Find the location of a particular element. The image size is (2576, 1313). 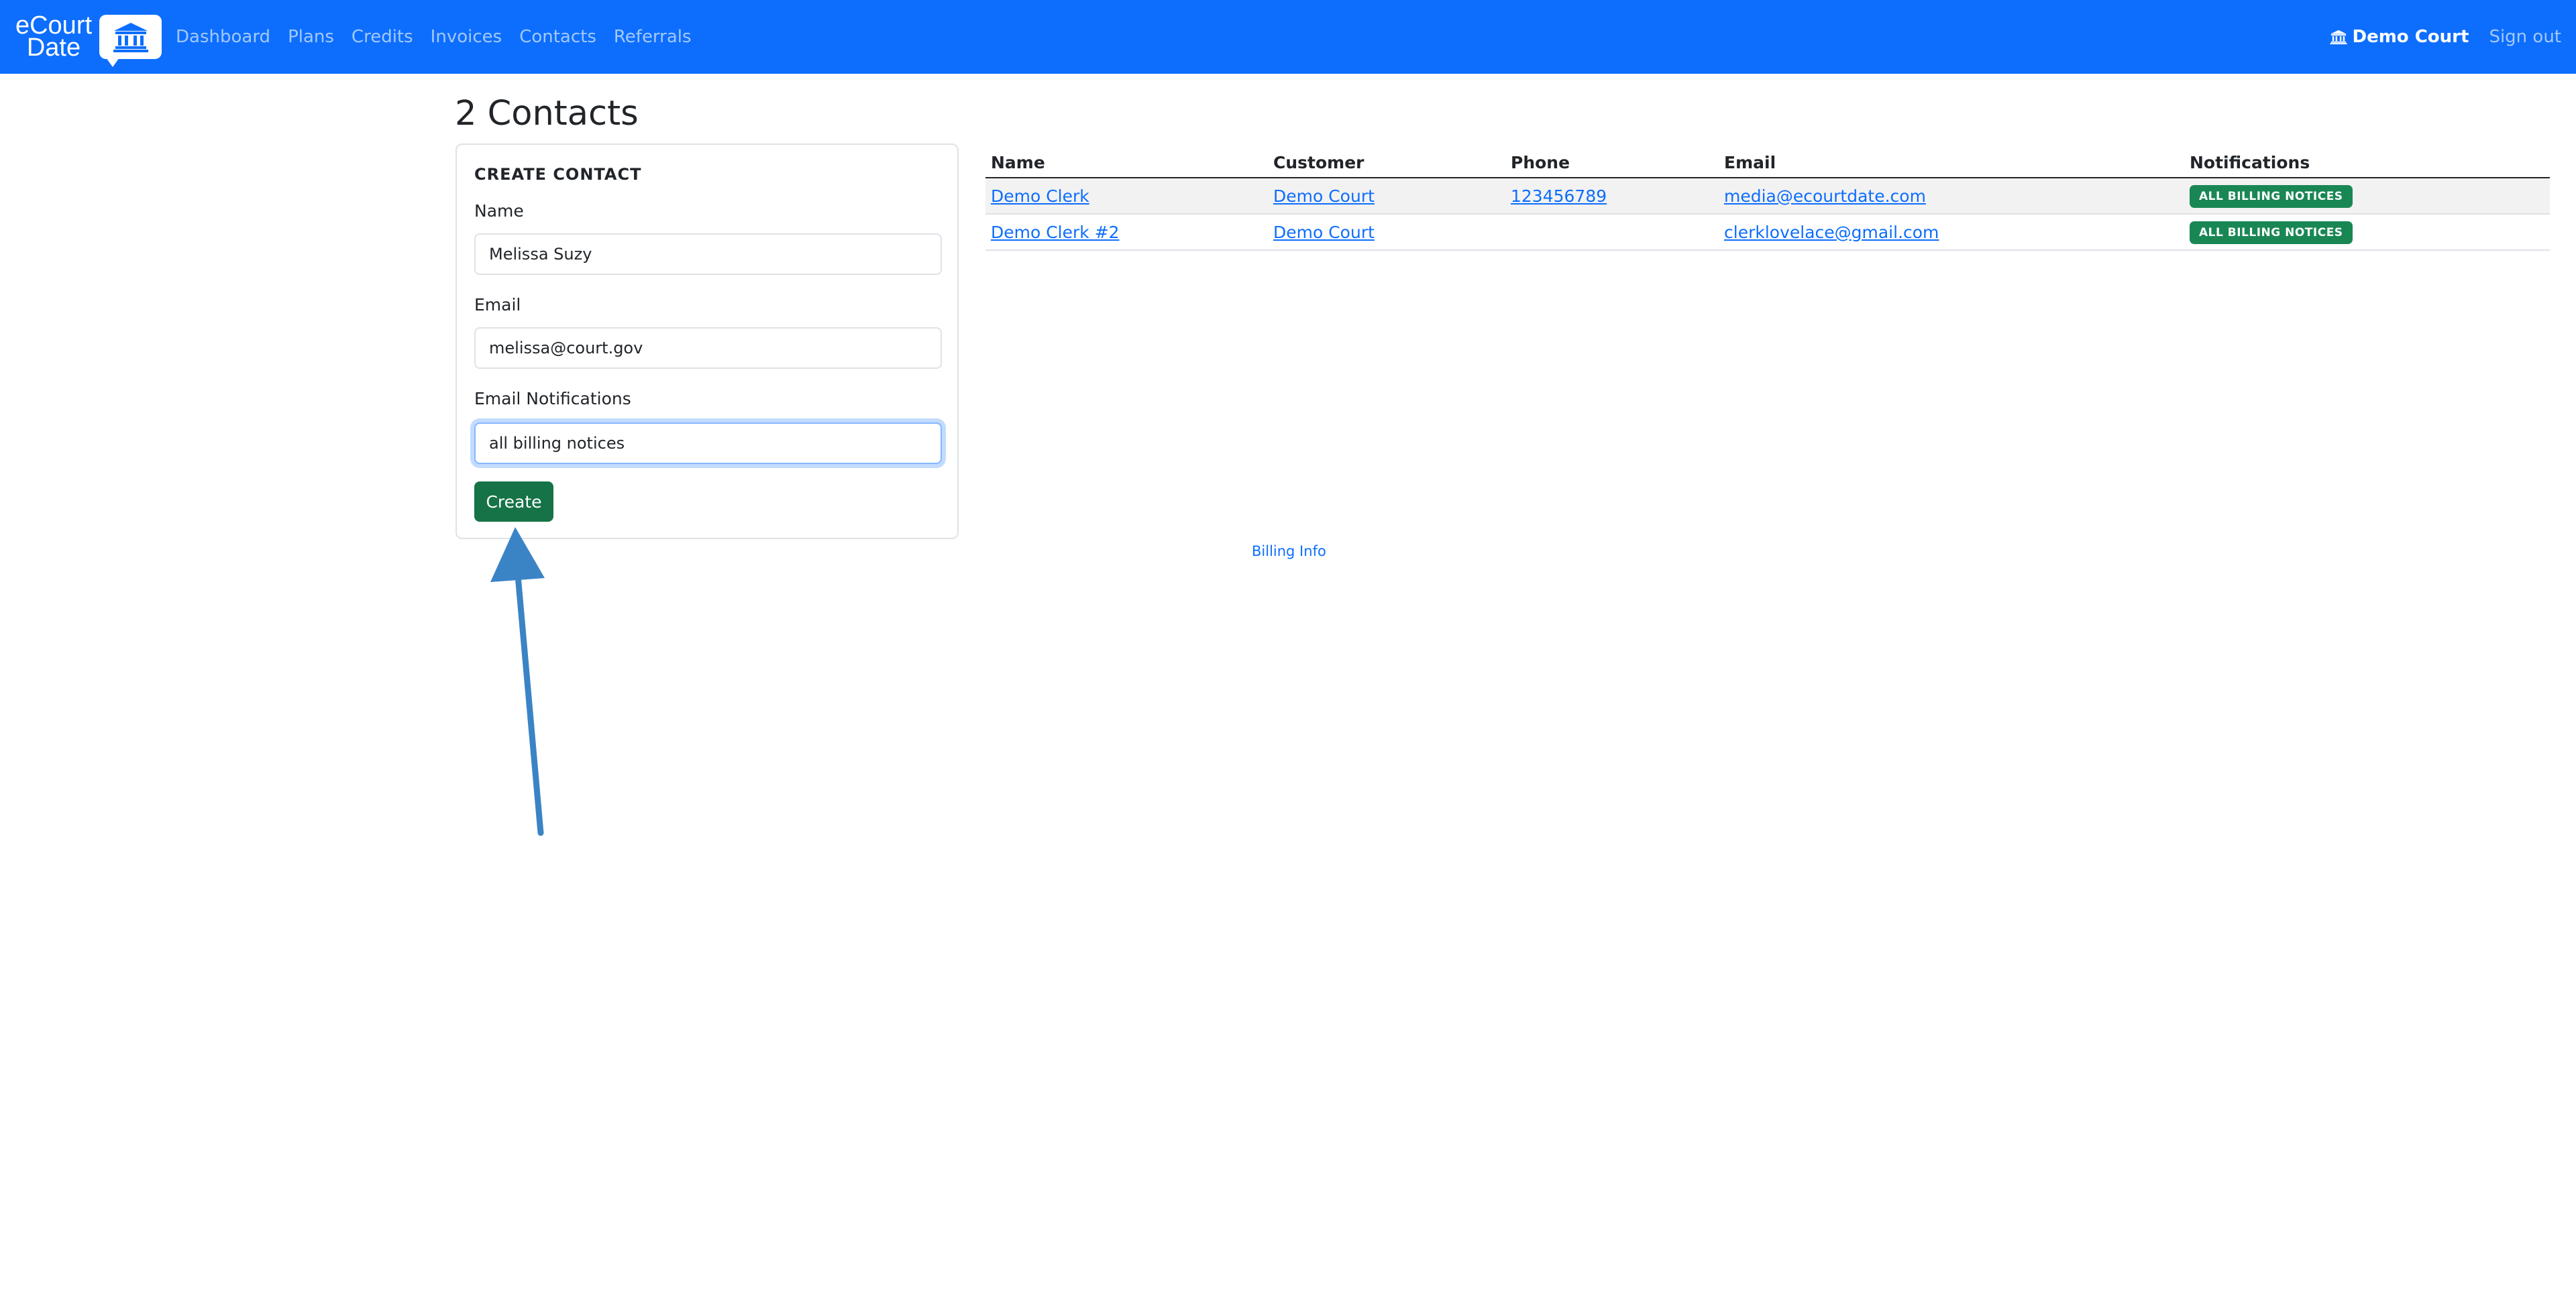

sign-out-link: Sign out is located at coordinates (2525, 37).